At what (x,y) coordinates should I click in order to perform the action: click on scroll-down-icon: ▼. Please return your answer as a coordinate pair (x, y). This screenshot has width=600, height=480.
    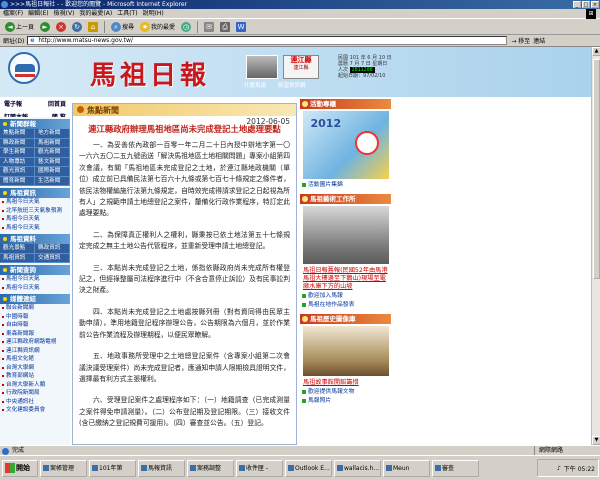
    Looking at the image, I should click on (596, 440).